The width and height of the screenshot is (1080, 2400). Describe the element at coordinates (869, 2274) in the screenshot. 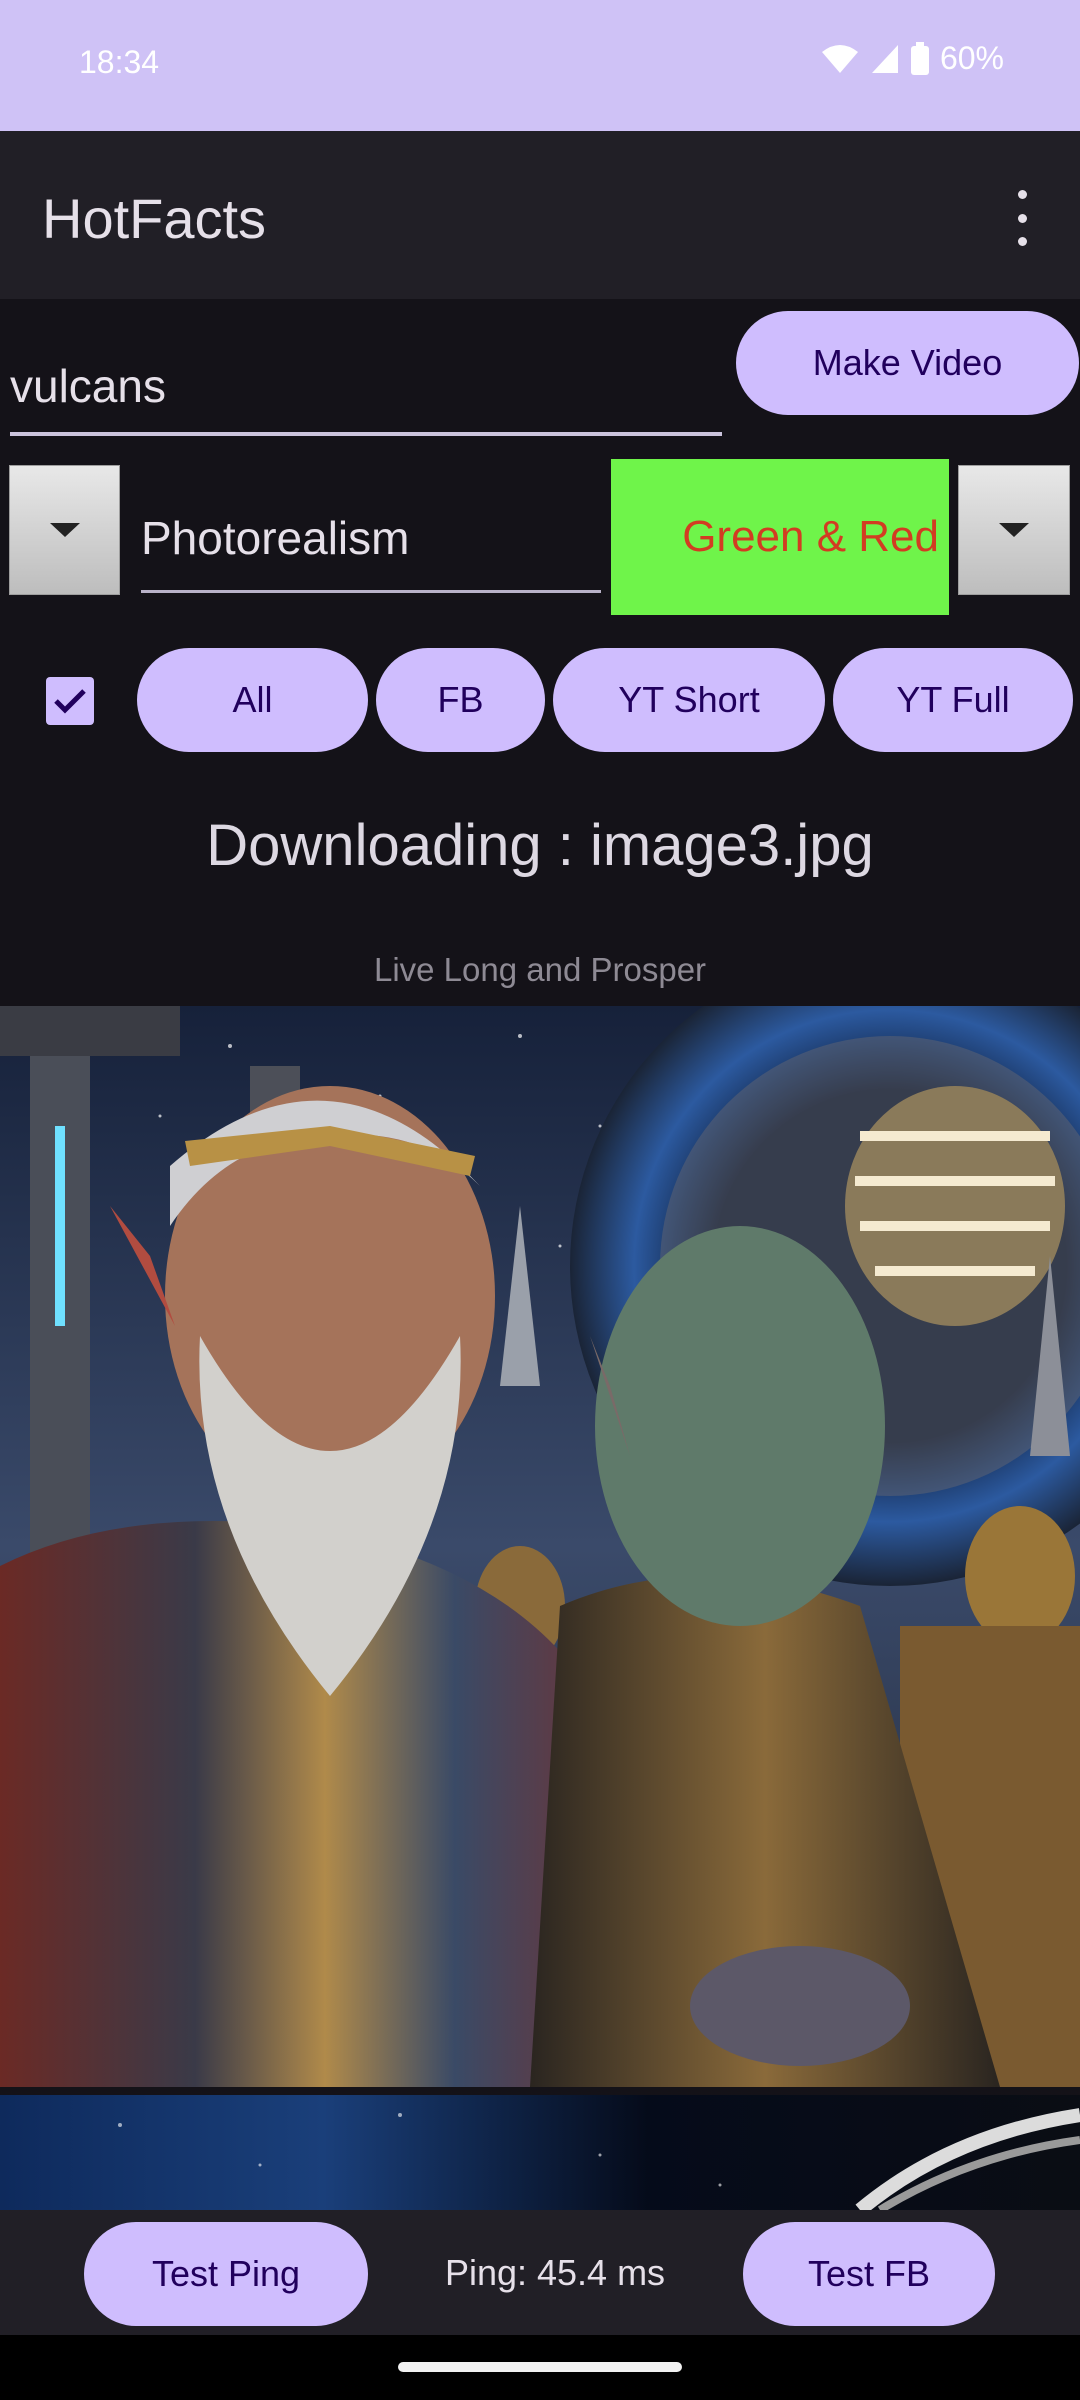

I see `test-fb-button: Test FB` at that location.